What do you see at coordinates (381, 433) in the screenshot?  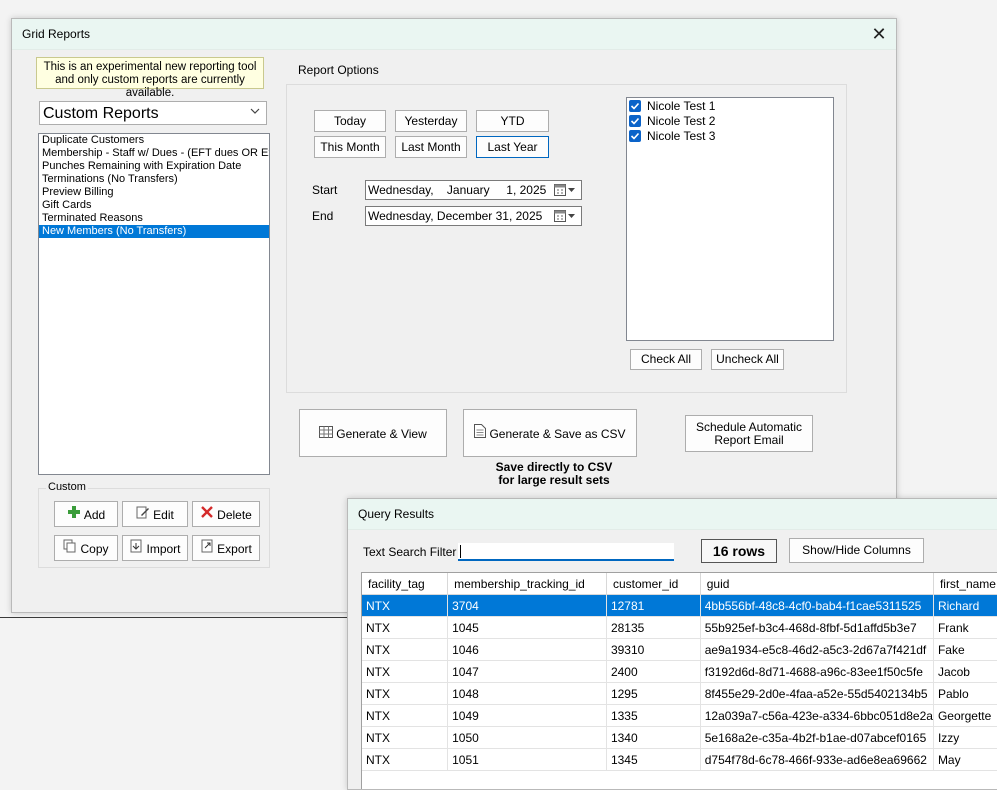 I see `generate-view-label: Generate & View` at bounding box center [381, 433].